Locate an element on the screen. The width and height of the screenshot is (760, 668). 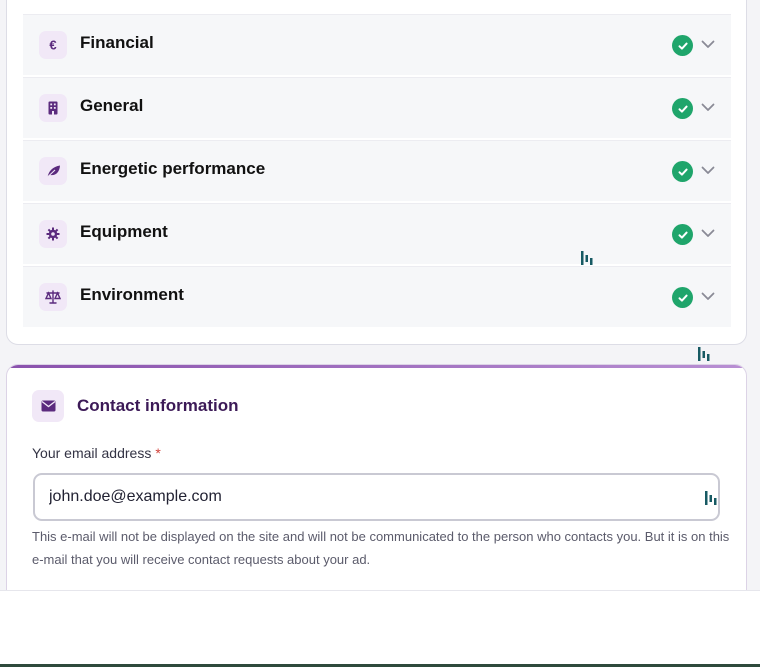
section-row-general: General is located at coordinates (377, 107).